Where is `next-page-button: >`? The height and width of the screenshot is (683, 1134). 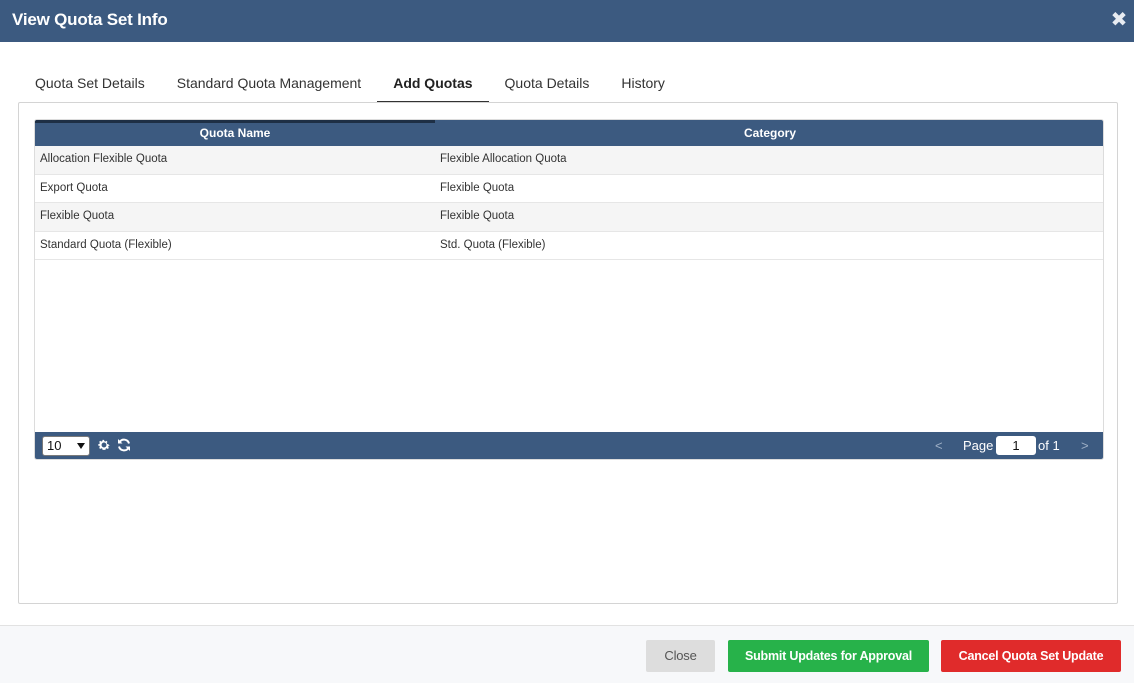 next-page-button: > is located at coordinates (1085, 445).